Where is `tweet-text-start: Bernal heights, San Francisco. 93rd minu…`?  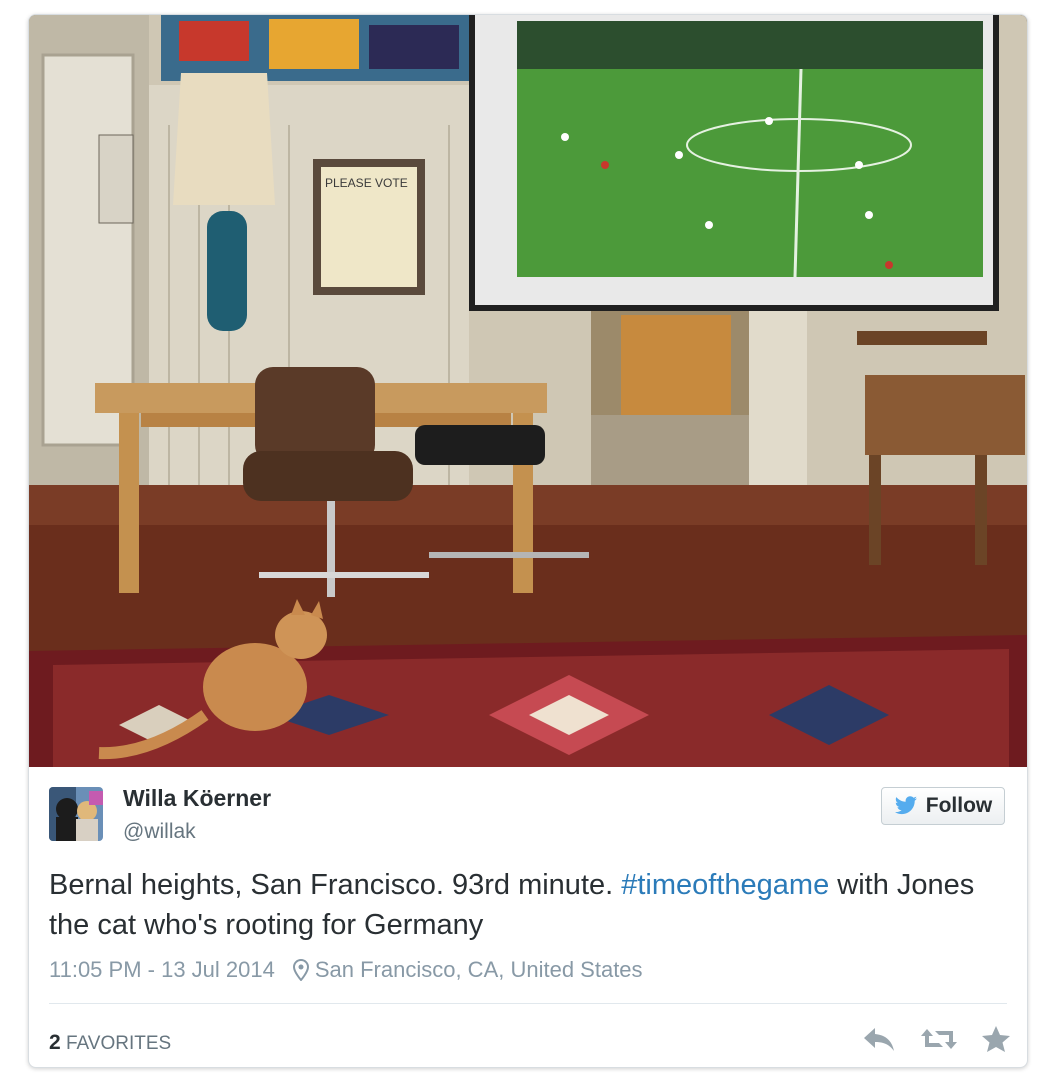 tweet-text-start: Bernal heights, San Francisco. 93rd minu… is located at coordinates (335, 885).